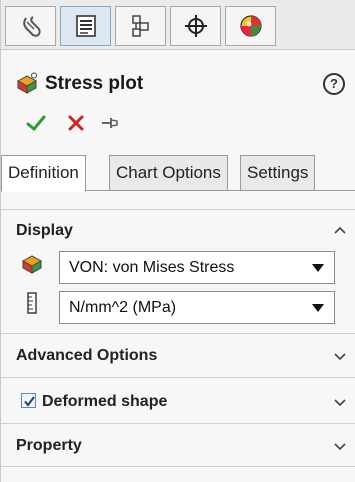  I want to click on pushpin-button, so click(110, 123).